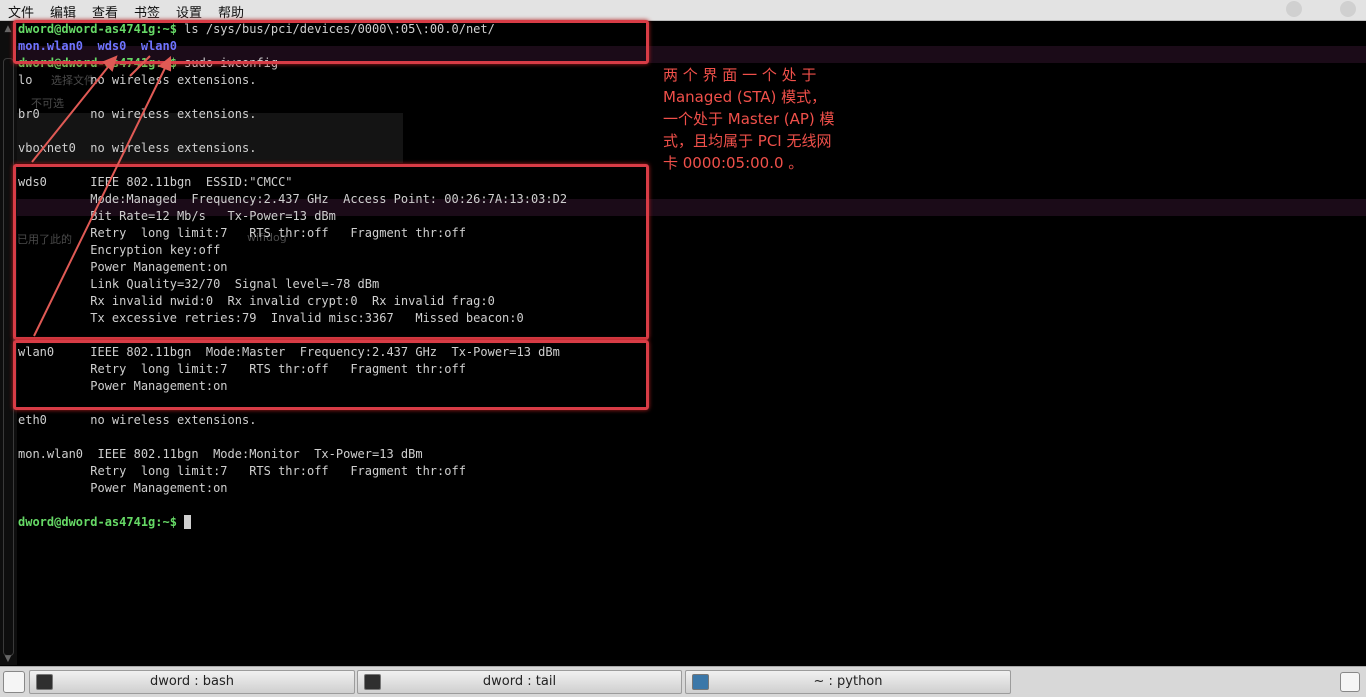 Image resolution: width=1366 pixels, height=697 pixels. Describe the element at coordinates (14, 682) in the screenshot. I see `start-menu-icon` at that location.